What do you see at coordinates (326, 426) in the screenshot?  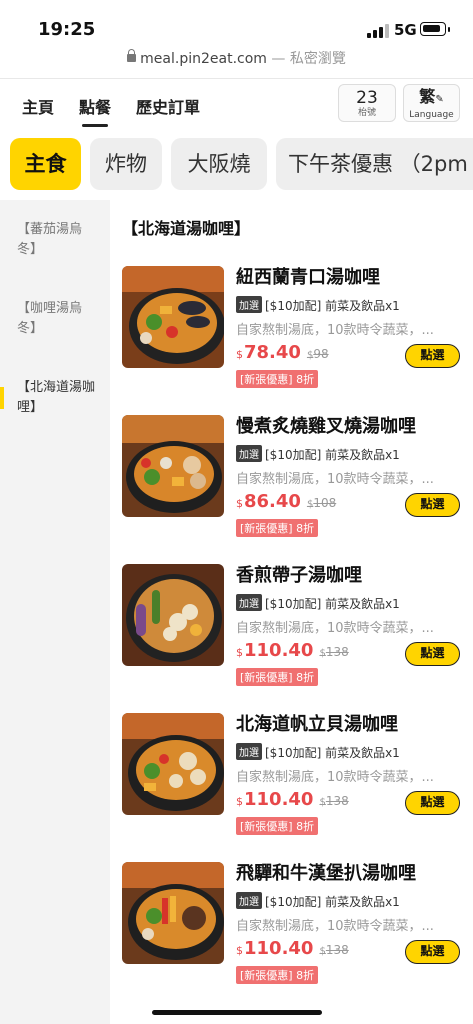 I see `item-name: 慢煮炙燒雞叉燒湯咖哩` at bounding box center [326, 426].